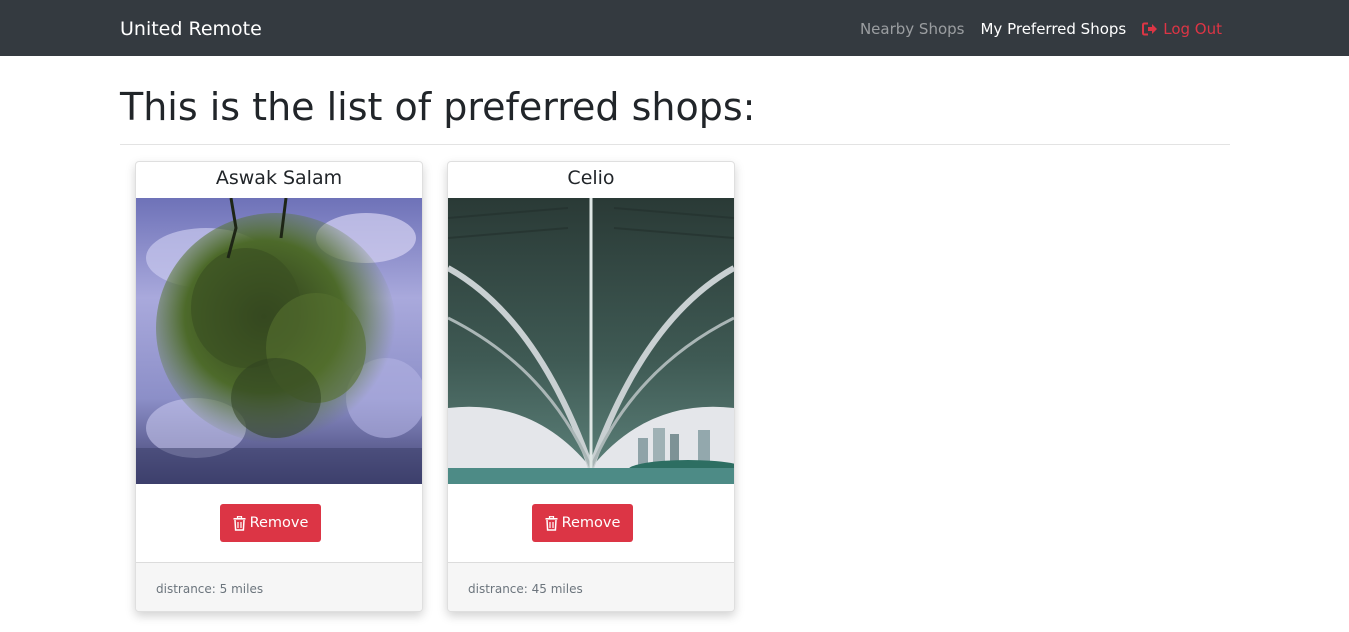  What do you see at coordinates (1192, 29) in the screenshot?
I see `logout-label: Log Out` at bounding box center [1192, 29].